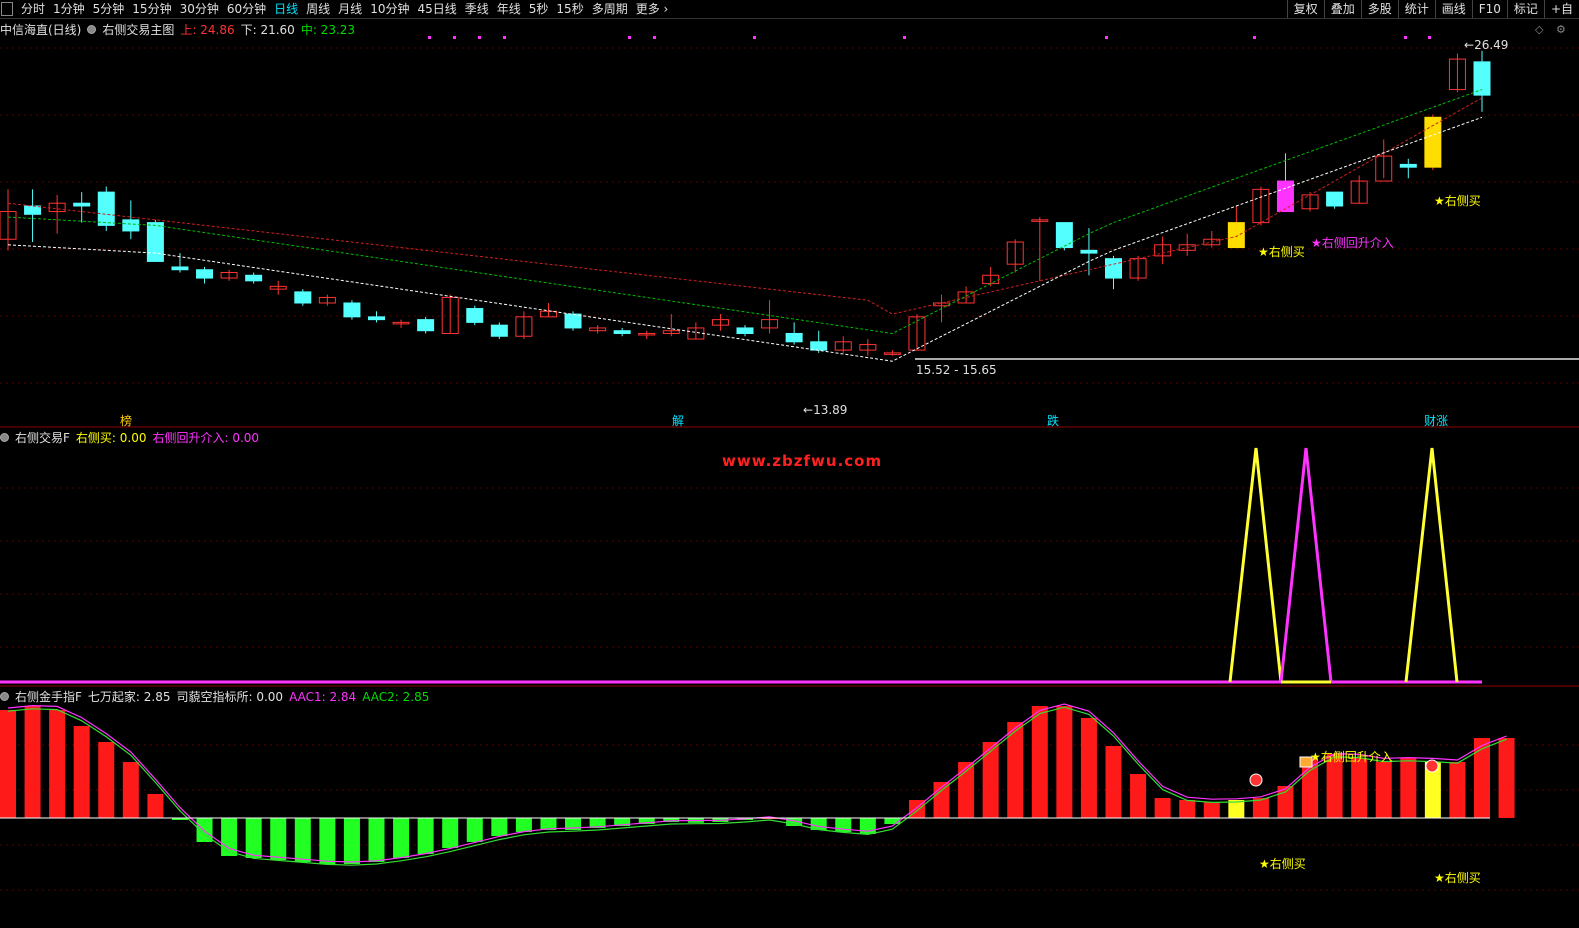  I want to click on reentry-signal-spike, so click(1306, 565).